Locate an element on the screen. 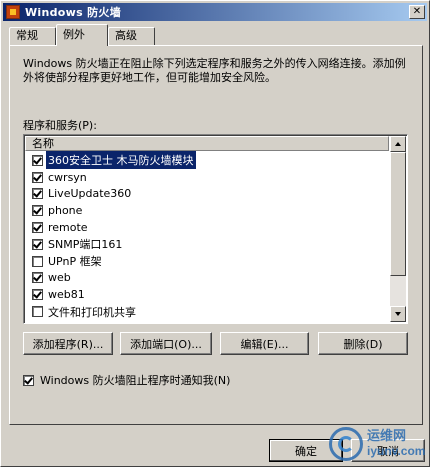 This screenshot has height=467, width=430. list-scrollbar is located at coordinates (398, 229).